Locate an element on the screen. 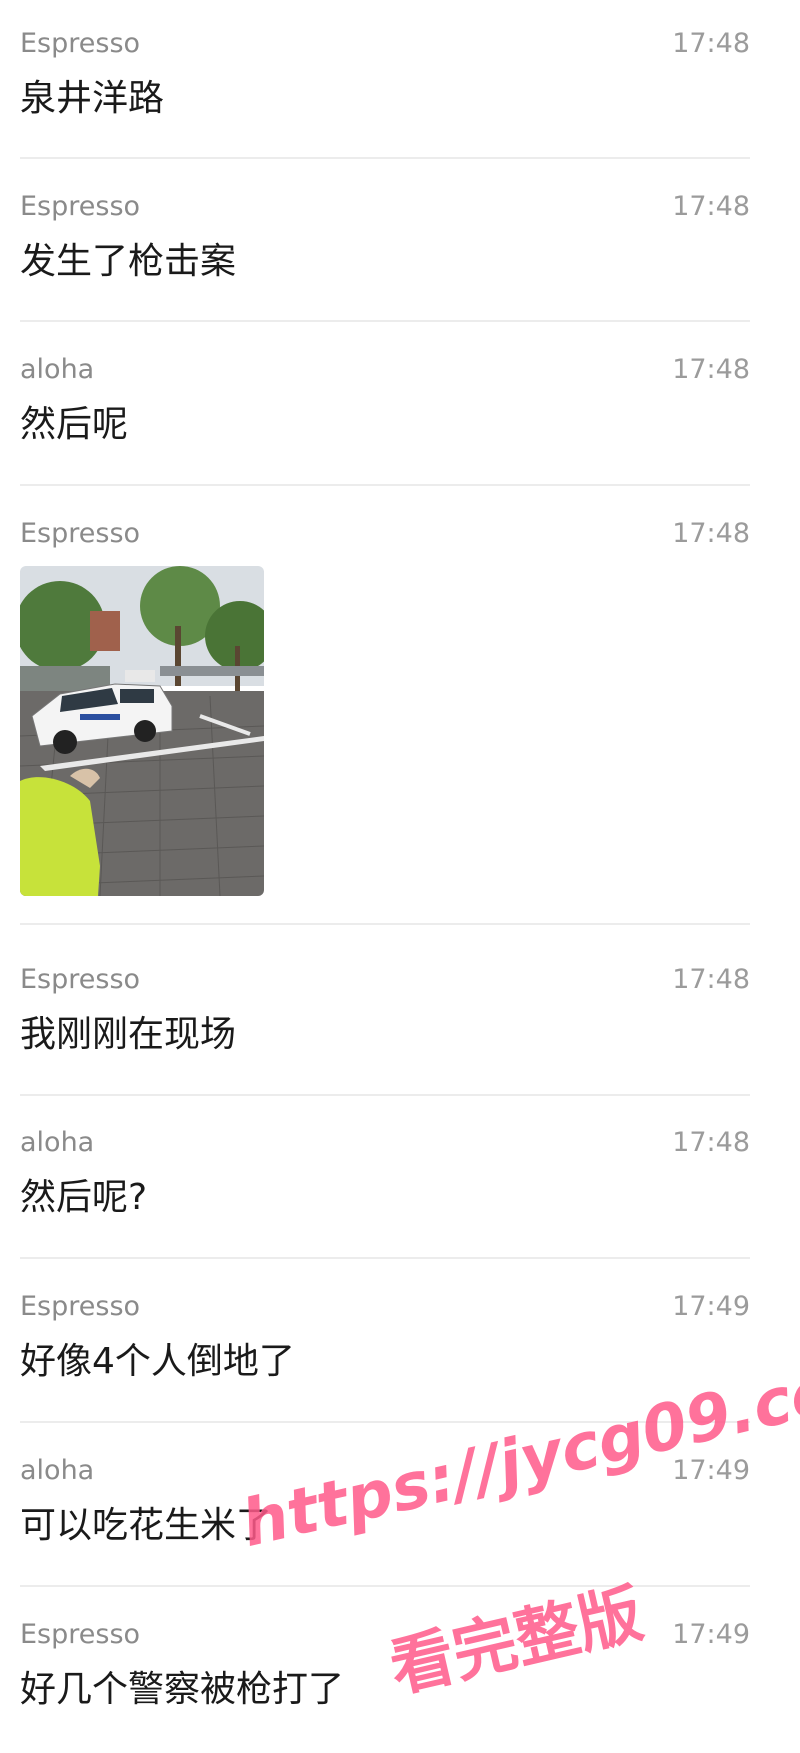  police-car-photo is located at coordinates (142, 731).